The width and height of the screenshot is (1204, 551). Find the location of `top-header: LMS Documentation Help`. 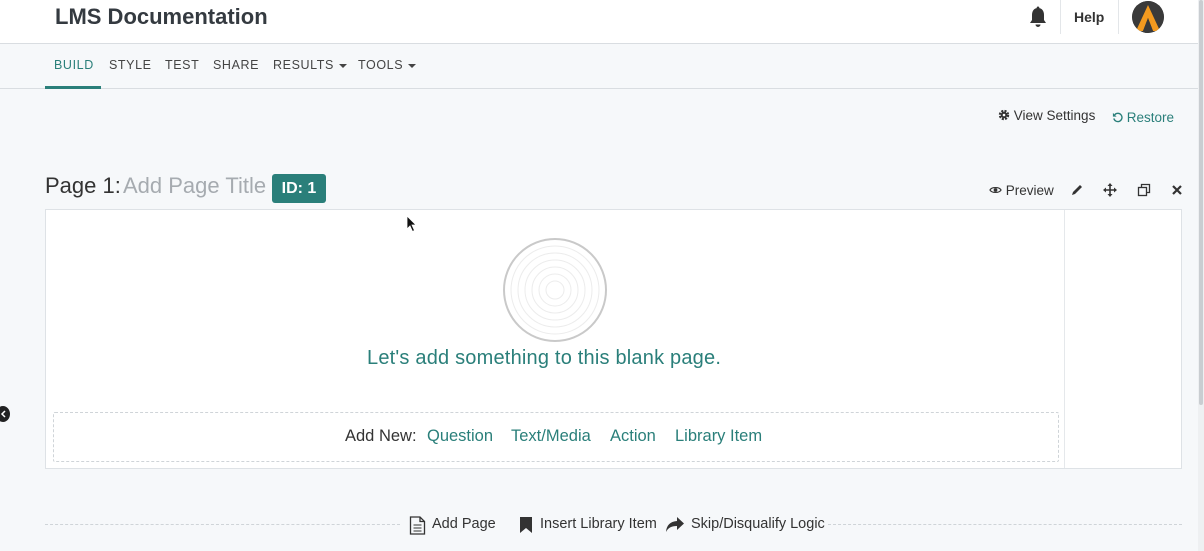

top-header: LMS Documentation Help is located at coordinates (599, 22).